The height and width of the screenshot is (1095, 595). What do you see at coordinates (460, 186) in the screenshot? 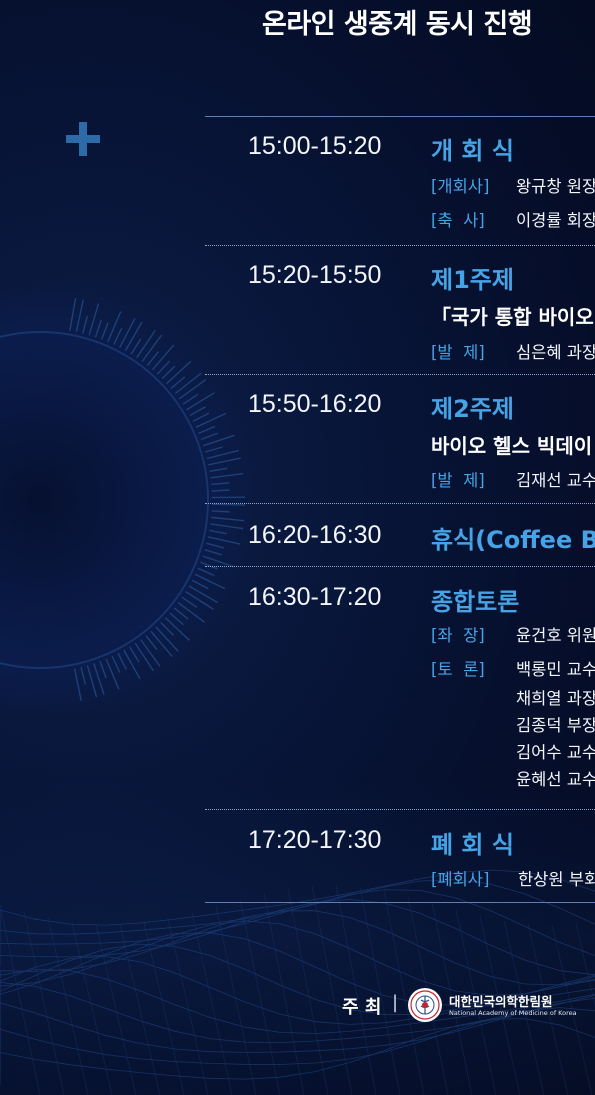
I see `role-label: [개회사]` at bounding box center [460, 186].